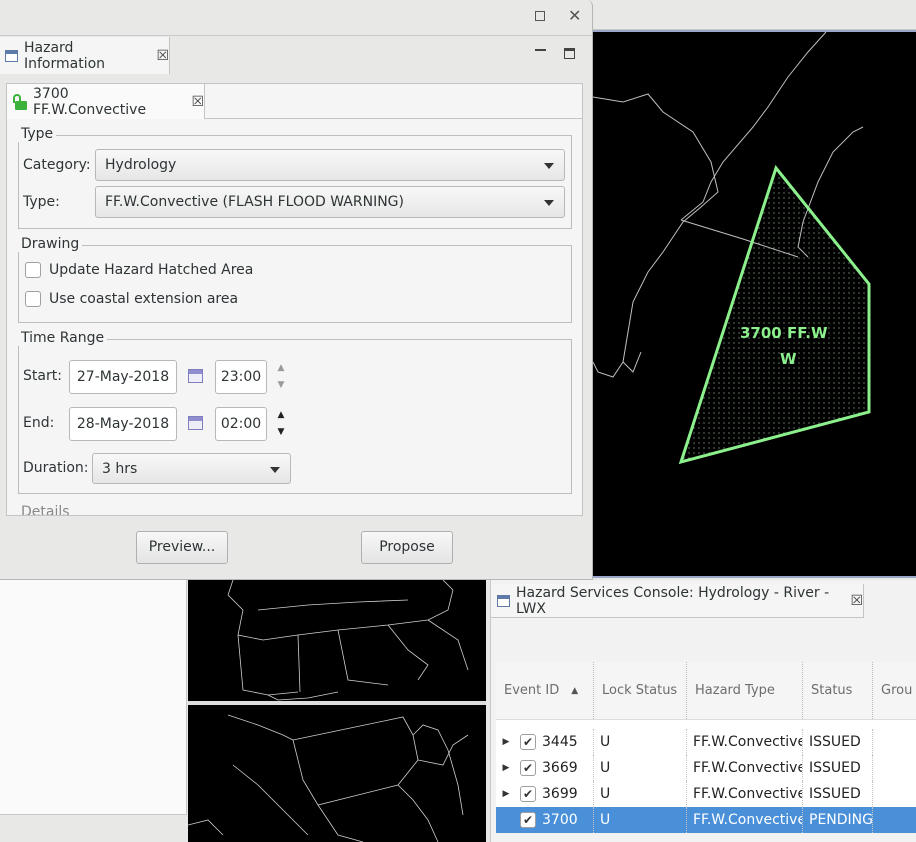 This screenshot has width=916, height=842. Describe the element at coordinates (39, 423) in the screenshot. I see `end-label: End:` at that location.